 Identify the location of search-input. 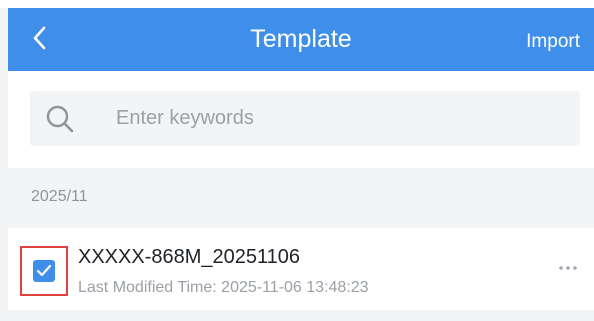
(341, 118).